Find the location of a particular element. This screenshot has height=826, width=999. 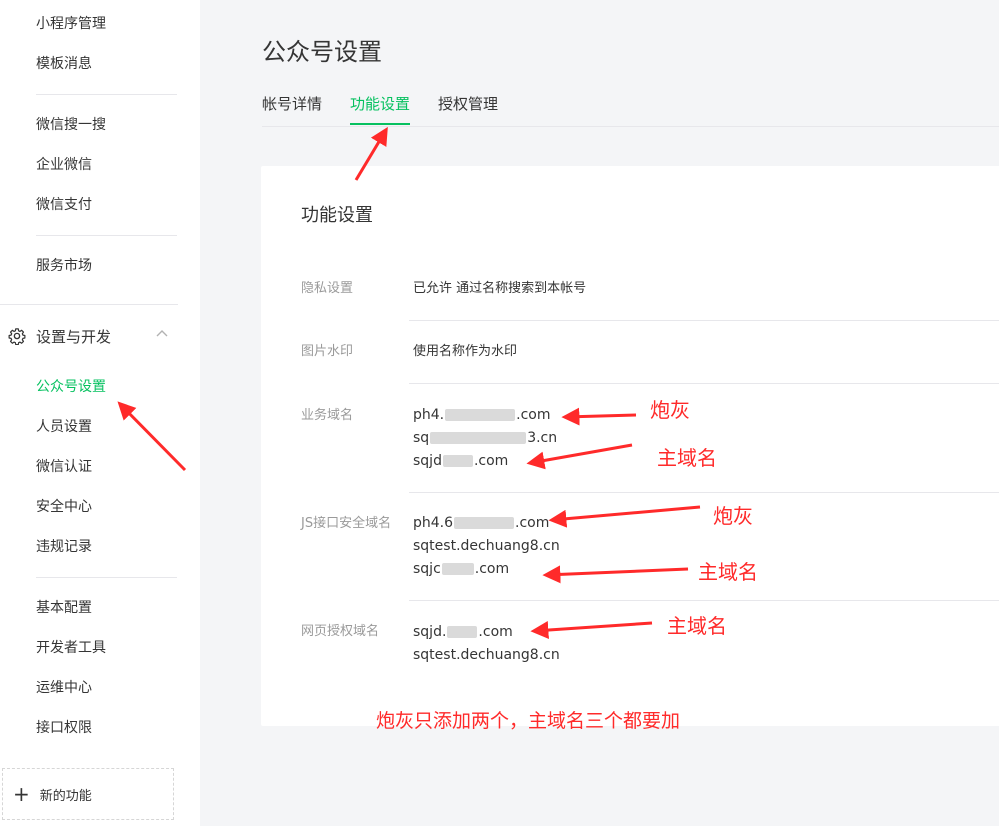

new-feature-label: 新的功能 is located at coordinates (65, 796).